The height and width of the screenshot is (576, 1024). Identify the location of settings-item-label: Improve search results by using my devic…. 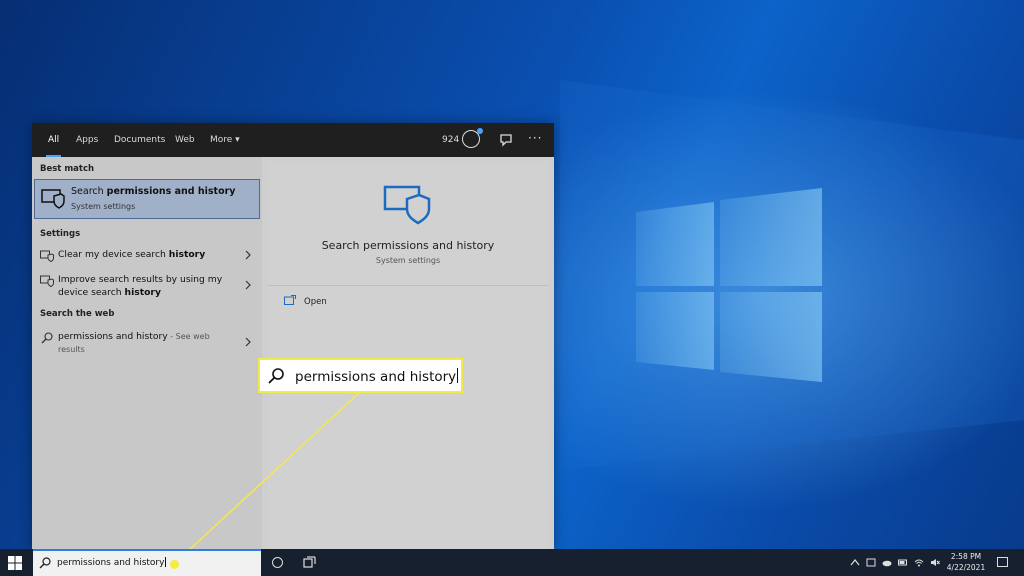
(140, 286).